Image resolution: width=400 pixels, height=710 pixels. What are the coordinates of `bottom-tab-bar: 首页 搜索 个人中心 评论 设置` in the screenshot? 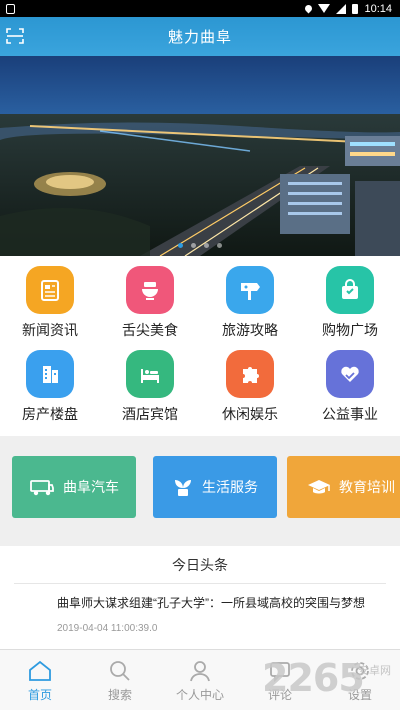 It's located at (200, 679).